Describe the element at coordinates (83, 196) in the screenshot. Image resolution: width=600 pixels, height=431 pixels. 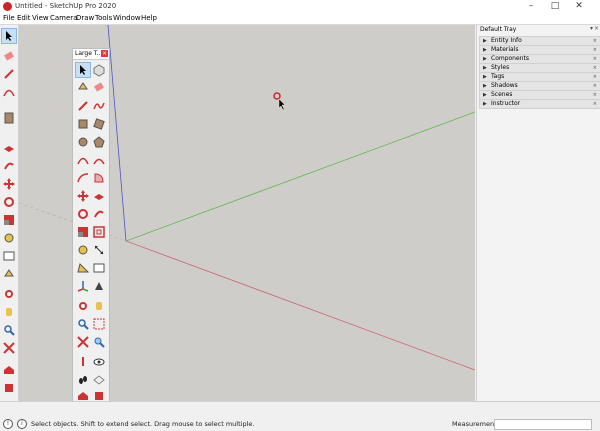
I see `lt-move-icon` at that location.